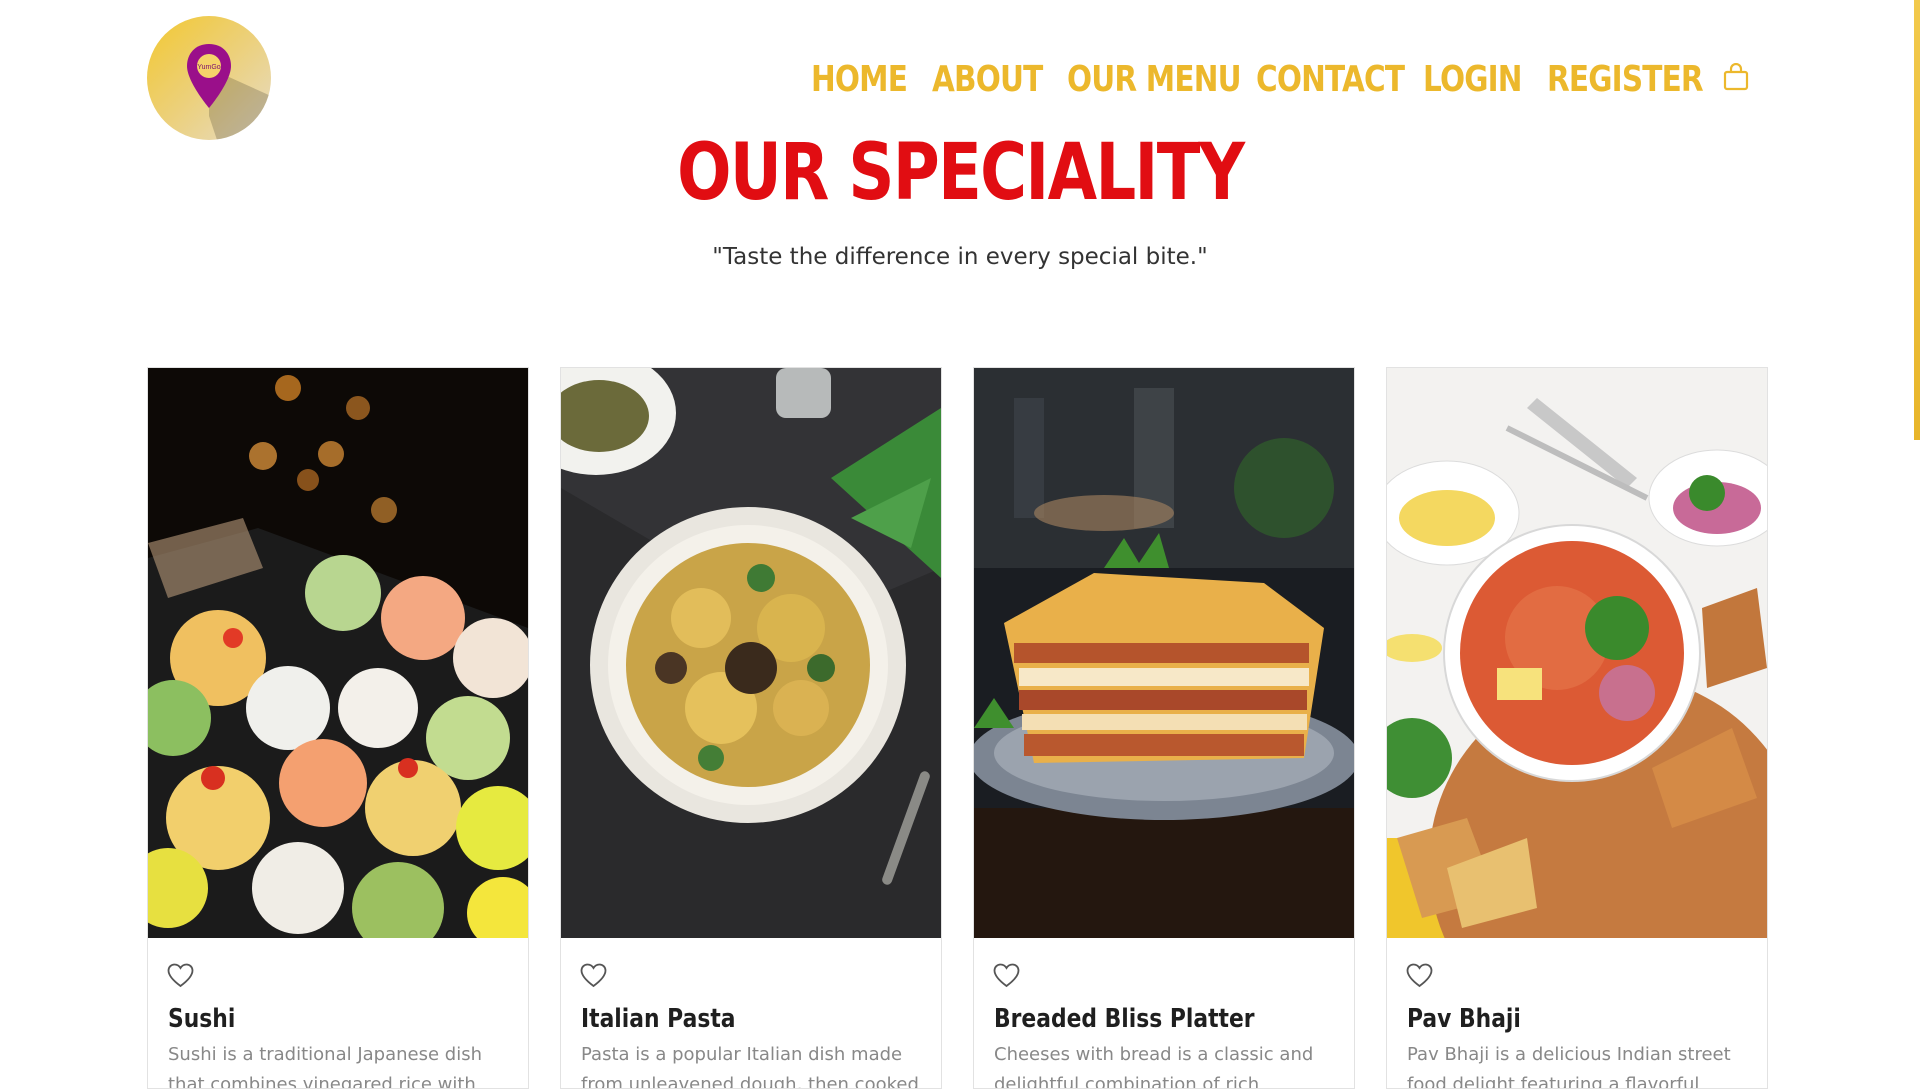  I want to click on card-title: Italian Pasta, so click(658, 1019).